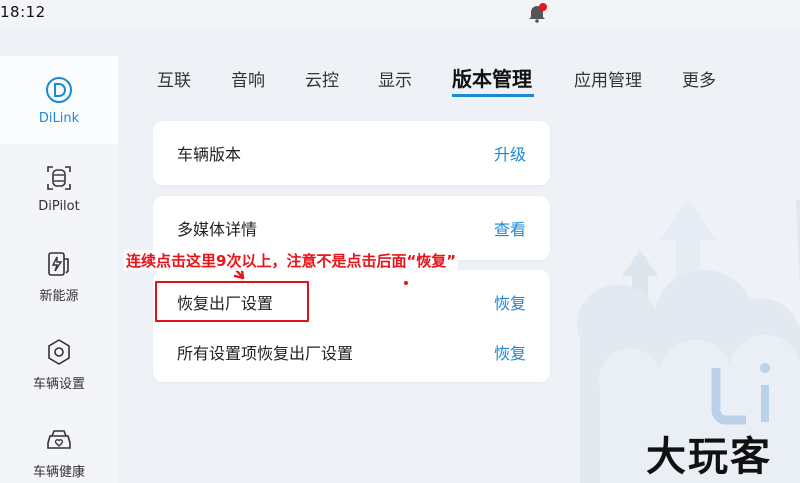 This screenshot has height=483, width=800. I want to click on sidebar-item-label: 车辆健康, so click(58, 472).